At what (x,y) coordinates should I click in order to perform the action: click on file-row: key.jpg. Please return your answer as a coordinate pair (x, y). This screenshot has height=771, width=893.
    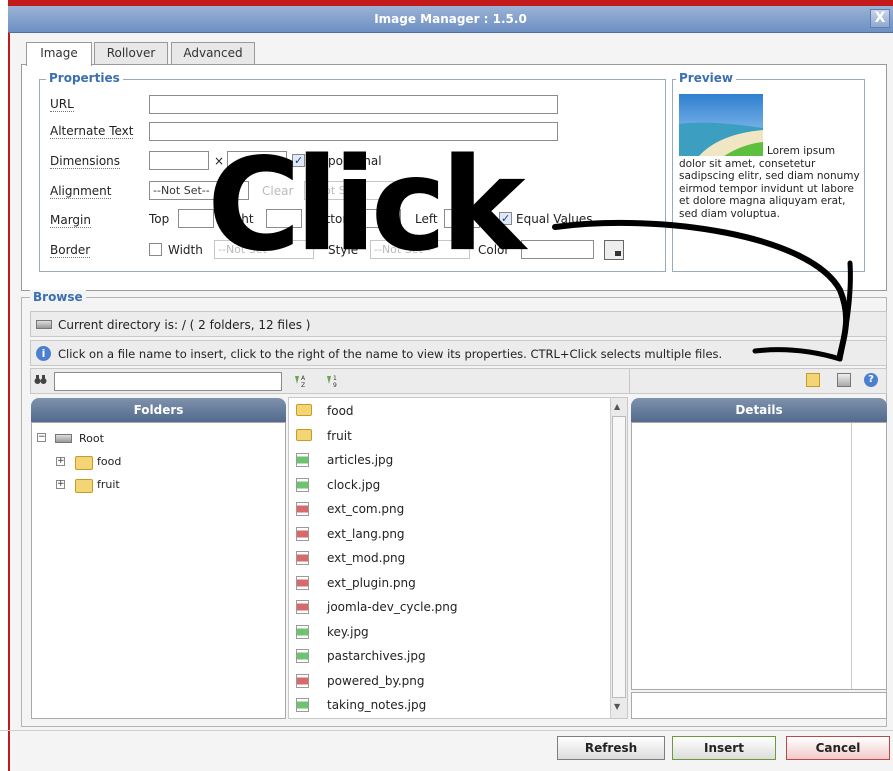
    Looking at the image, I should click on (448, 633).